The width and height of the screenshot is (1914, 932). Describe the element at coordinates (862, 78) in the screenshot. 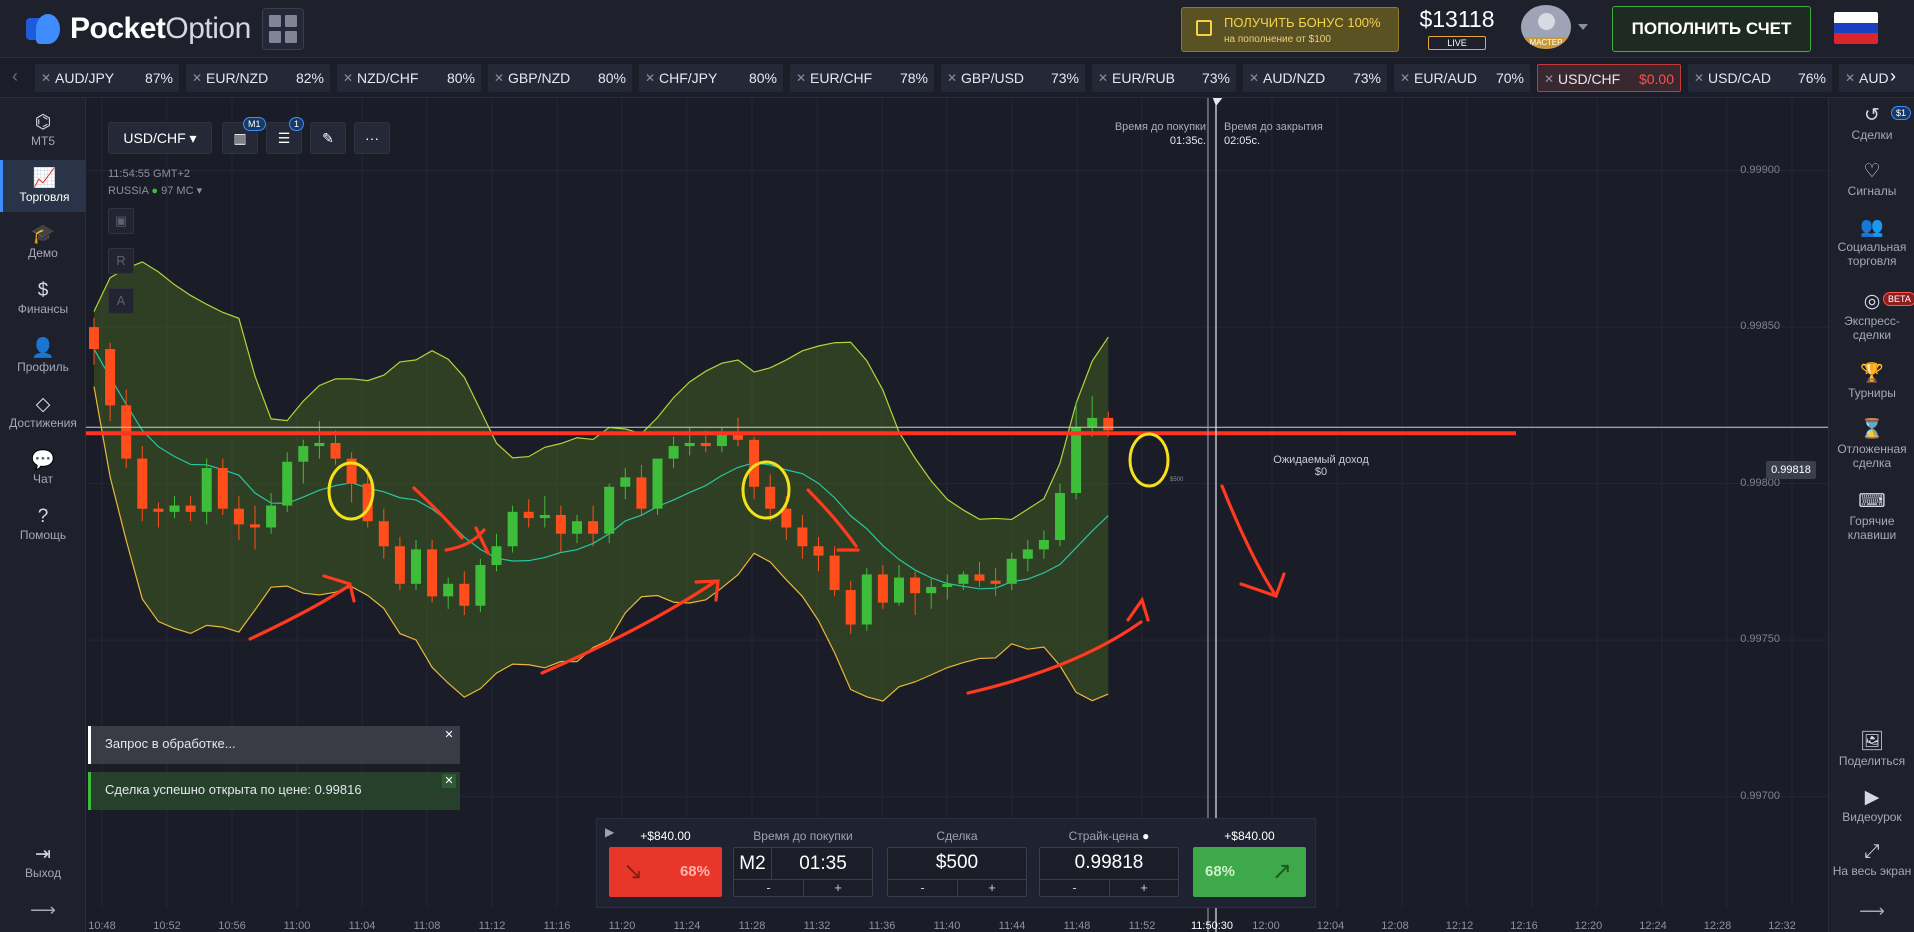

I see `ticker-eur-chf: ✕ EUR/CHF 78%` at that location.